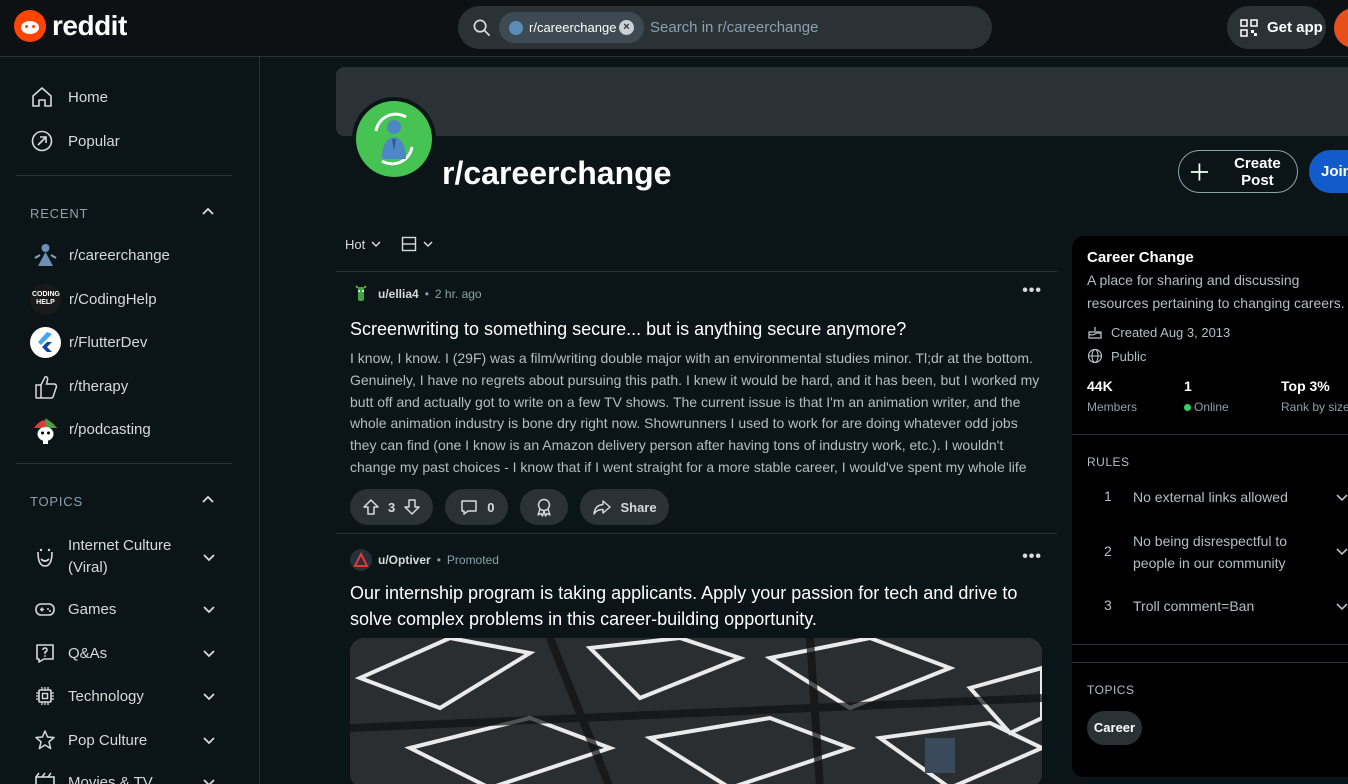 This screenshot has width=1348, height=784. I want to click on created-row: Created Aug 3, 2013, so click(1158, 332).